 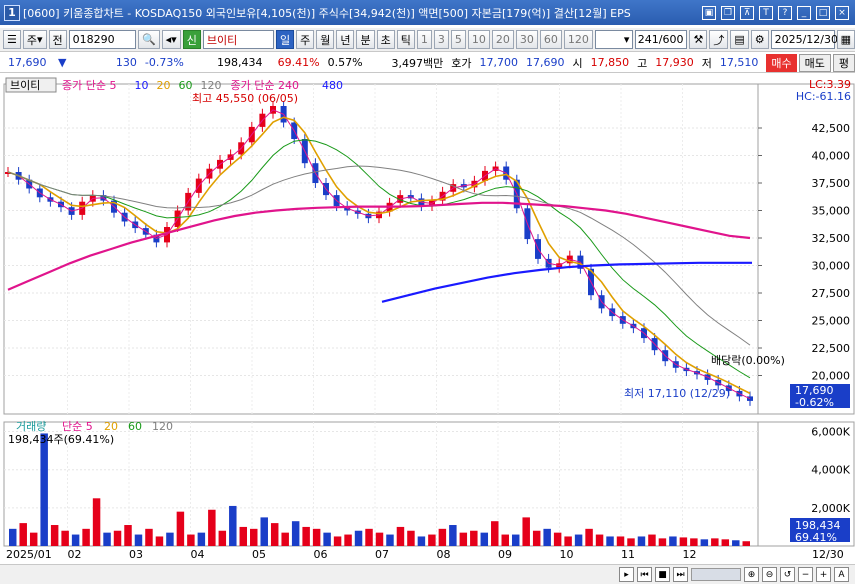 I want to click on calendar-icon: ▦, so click(x=845, y=39).